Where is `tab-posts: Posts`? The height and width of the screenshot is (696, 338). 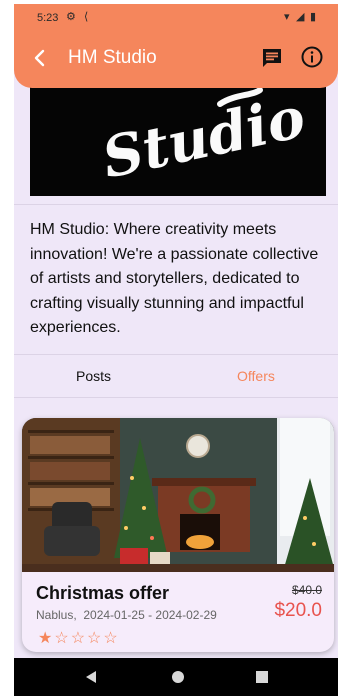
tab-posts: Posts is located at coordinates (93, 376).